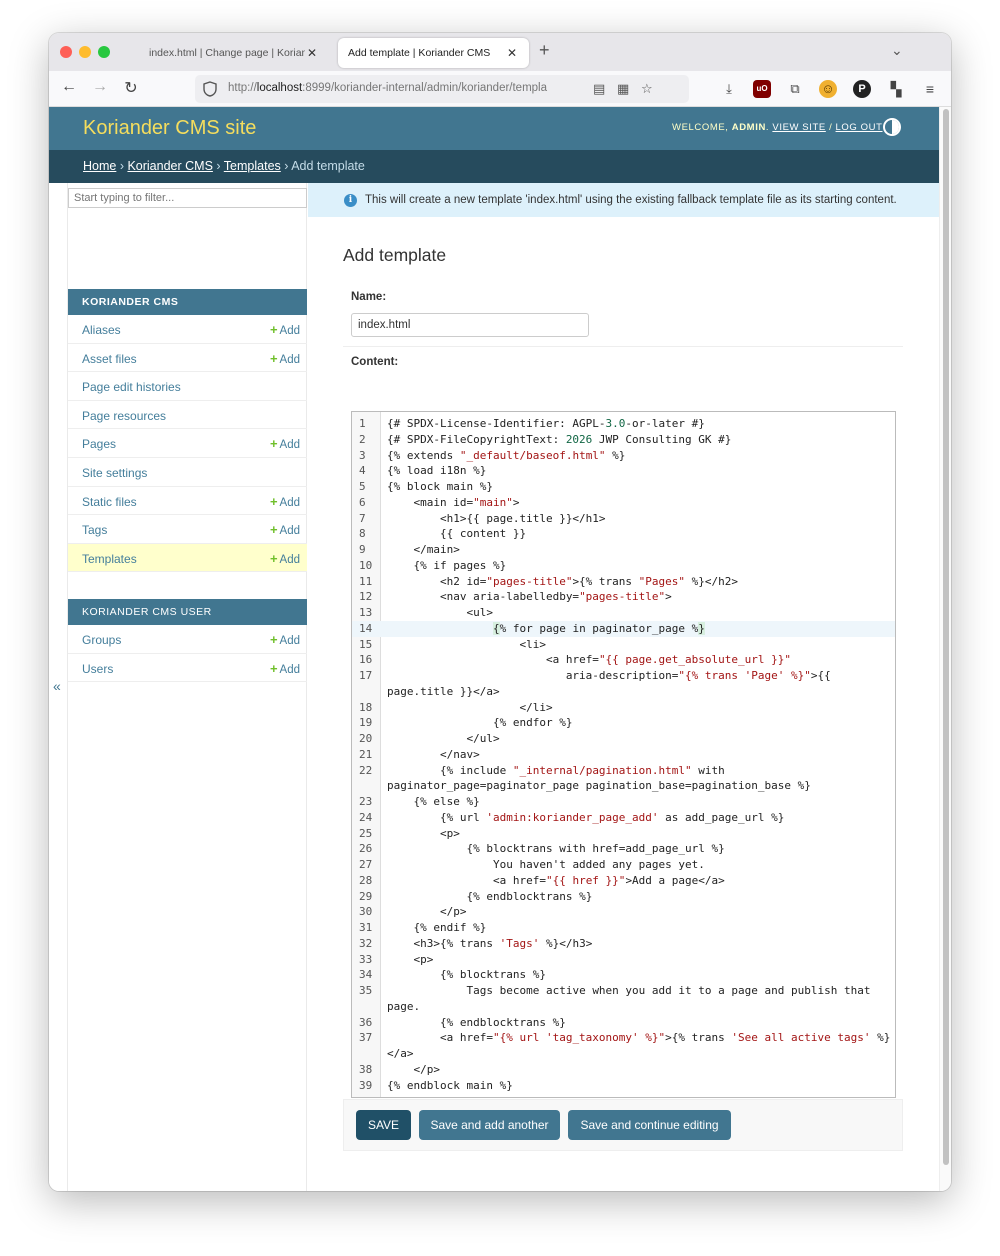 This screenshot has width=1000, height=1256. I want to click on username: ADMIN, so click(748, 127).